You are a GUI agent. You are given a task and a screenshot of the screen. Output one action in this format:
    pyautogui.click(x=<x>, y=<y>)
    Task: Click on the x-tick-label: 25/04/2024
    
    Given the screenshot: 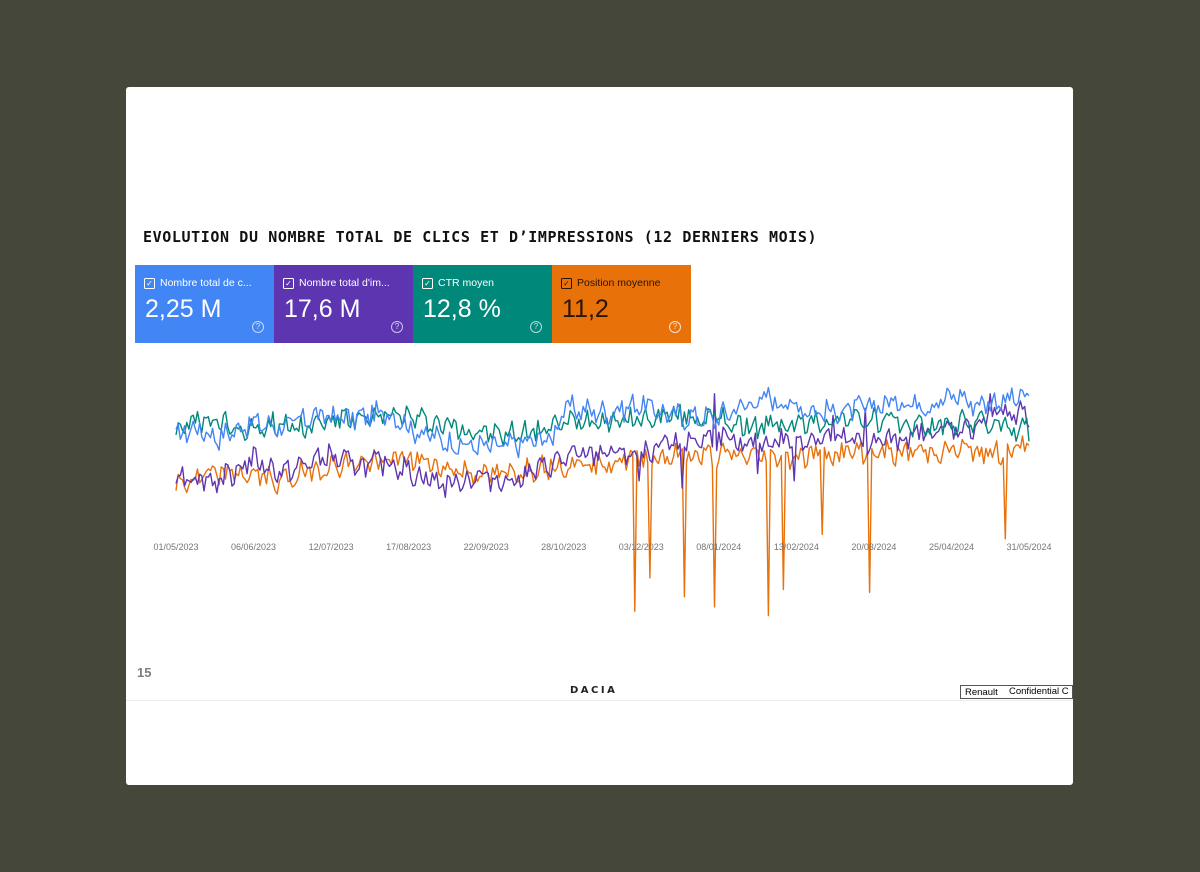 What is the action you would take?
    pyautogui.click(x=951, y=547)
    